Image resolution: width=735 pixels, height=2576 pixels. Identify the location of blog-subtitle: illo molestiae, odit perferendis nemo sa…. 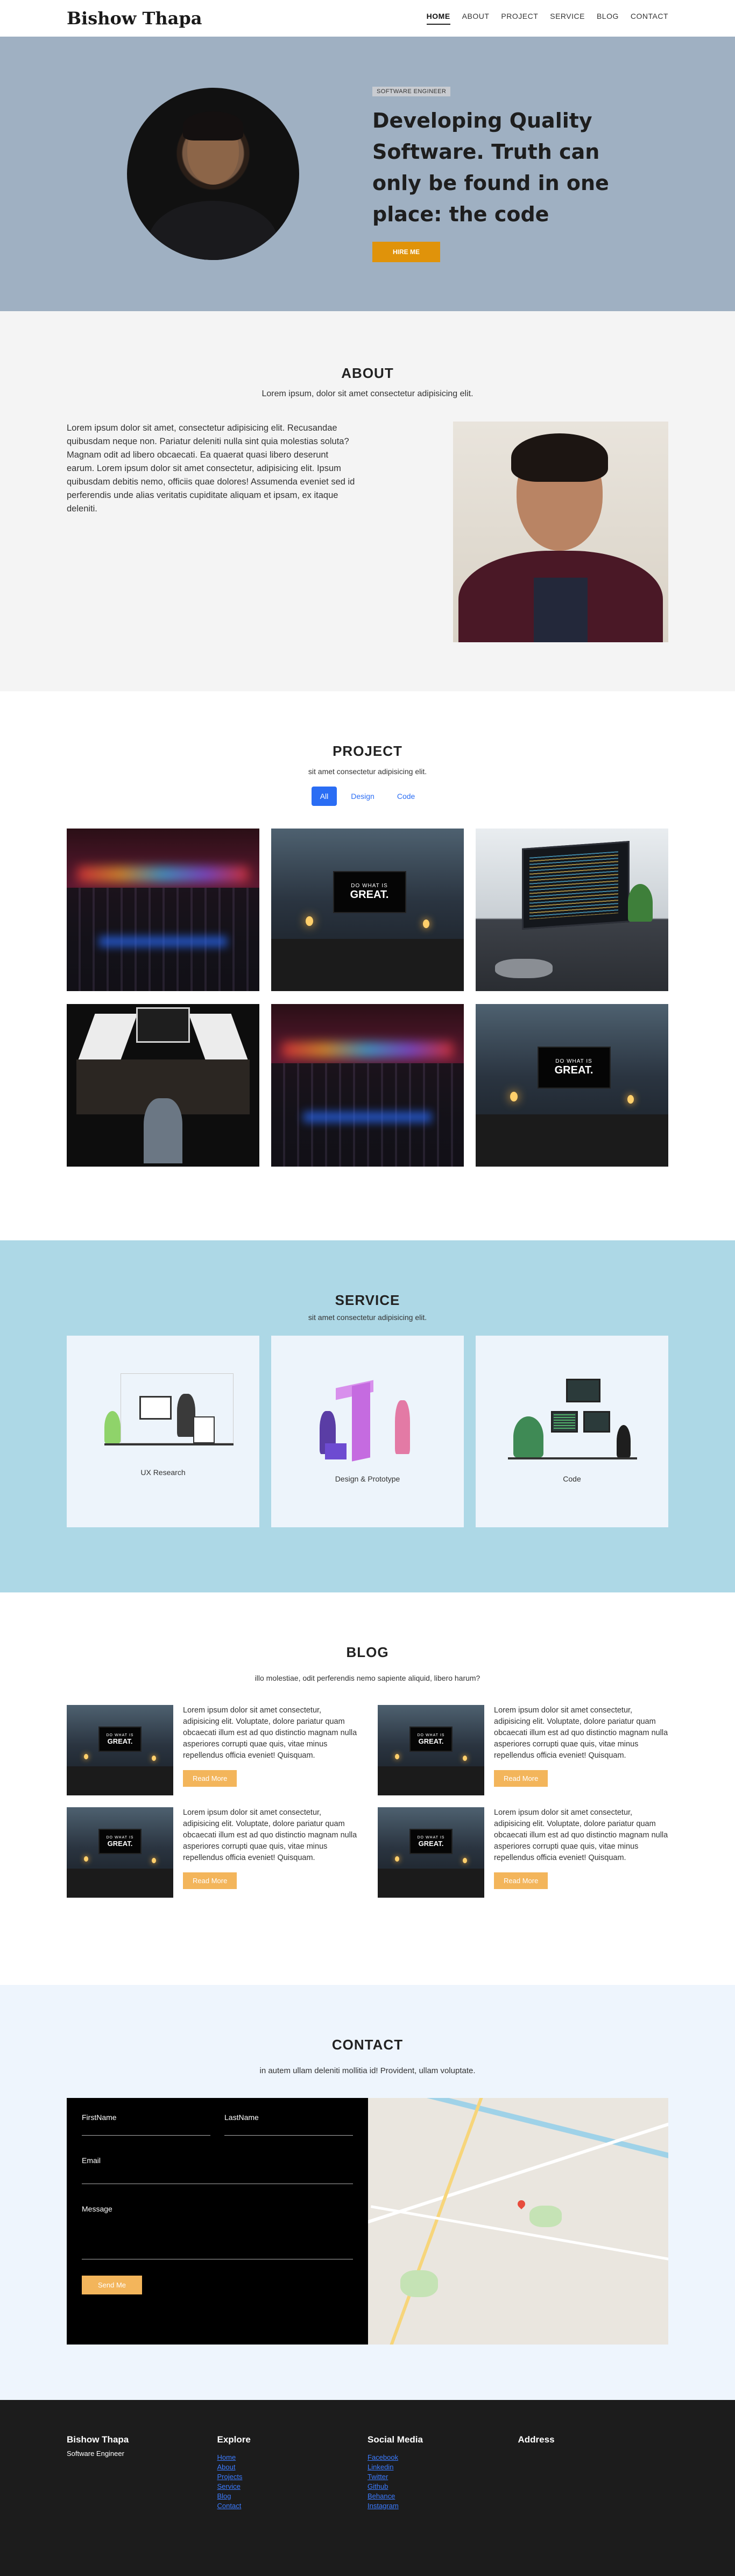
(367, 1678).